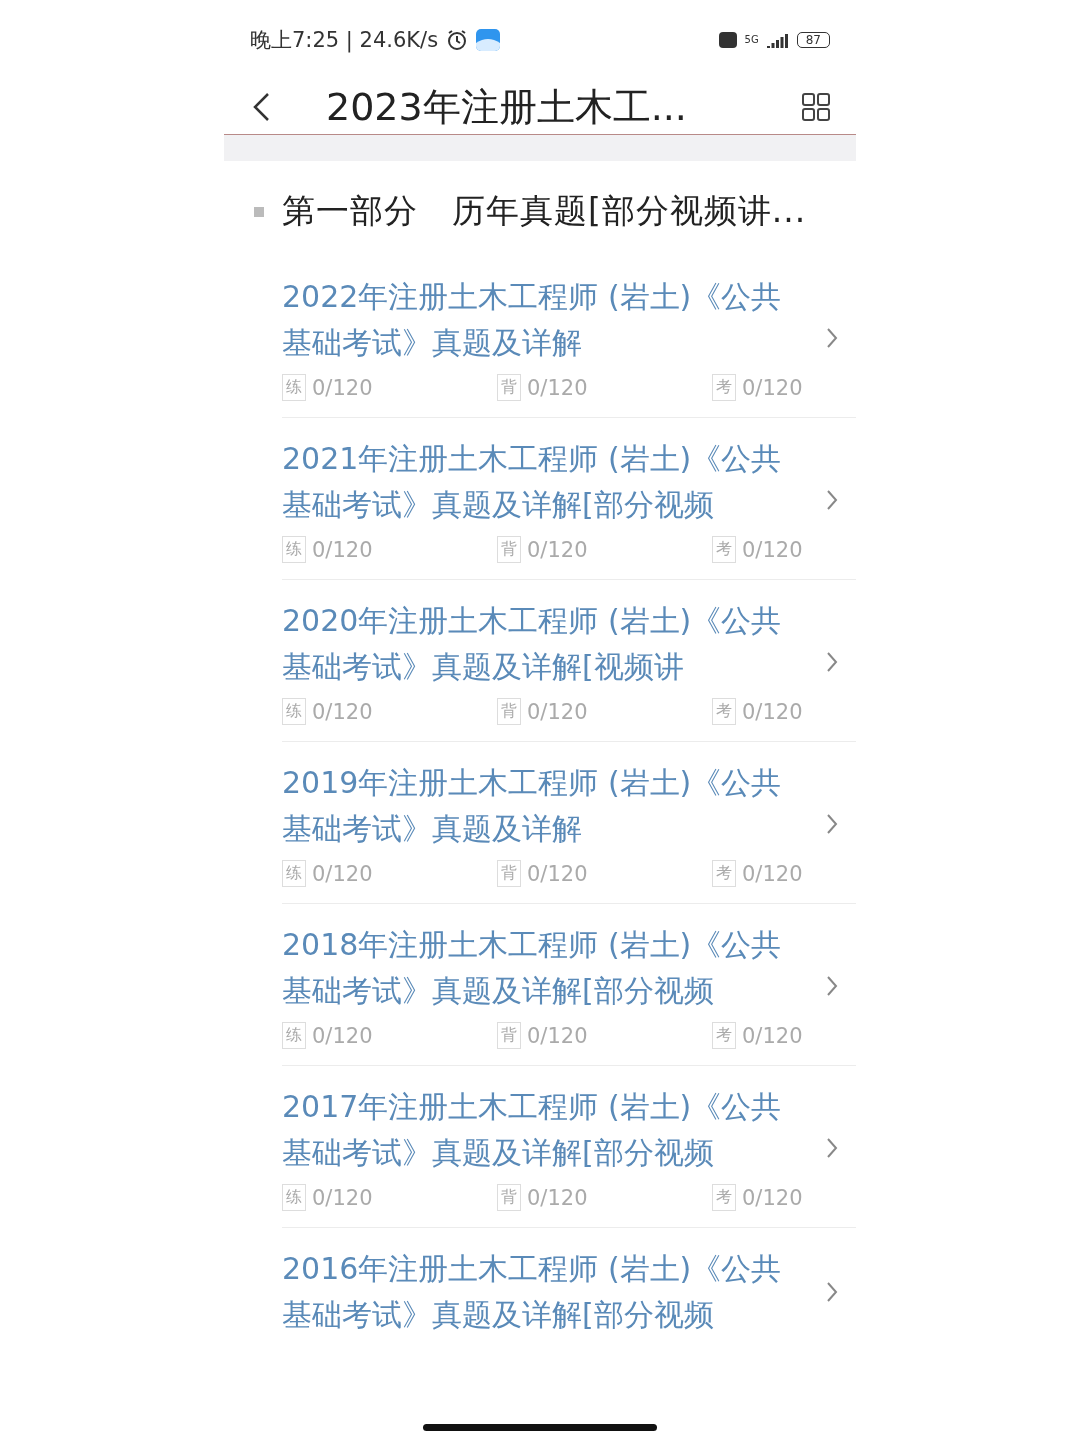 This screenshot has height=1439, width=1080. Describe the element at coordinates (534, 1292) in the screenshot. I see `exam-title: 2016年注册土木工程师 (岩土)《公共基础考试》真题及详解[部分视频` at that location.